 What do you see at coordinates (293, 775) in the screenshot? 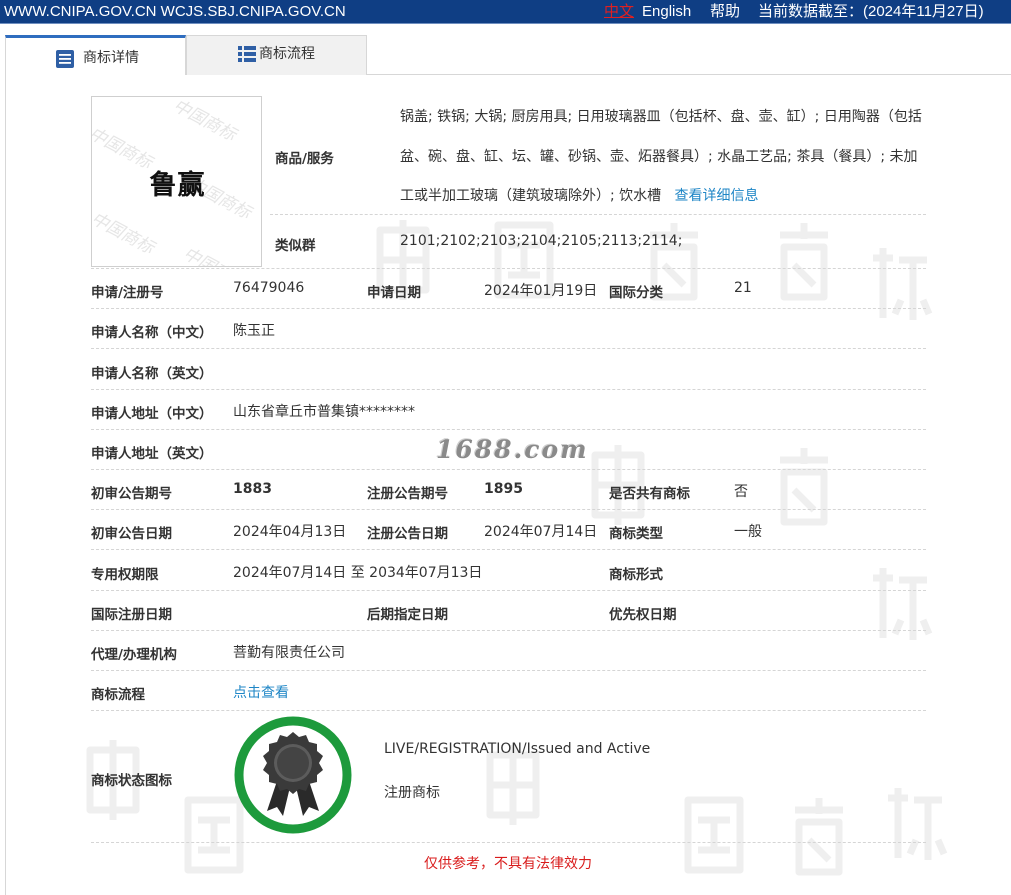
I see `award-ribbon-icon` at bounding box center [293, 775].